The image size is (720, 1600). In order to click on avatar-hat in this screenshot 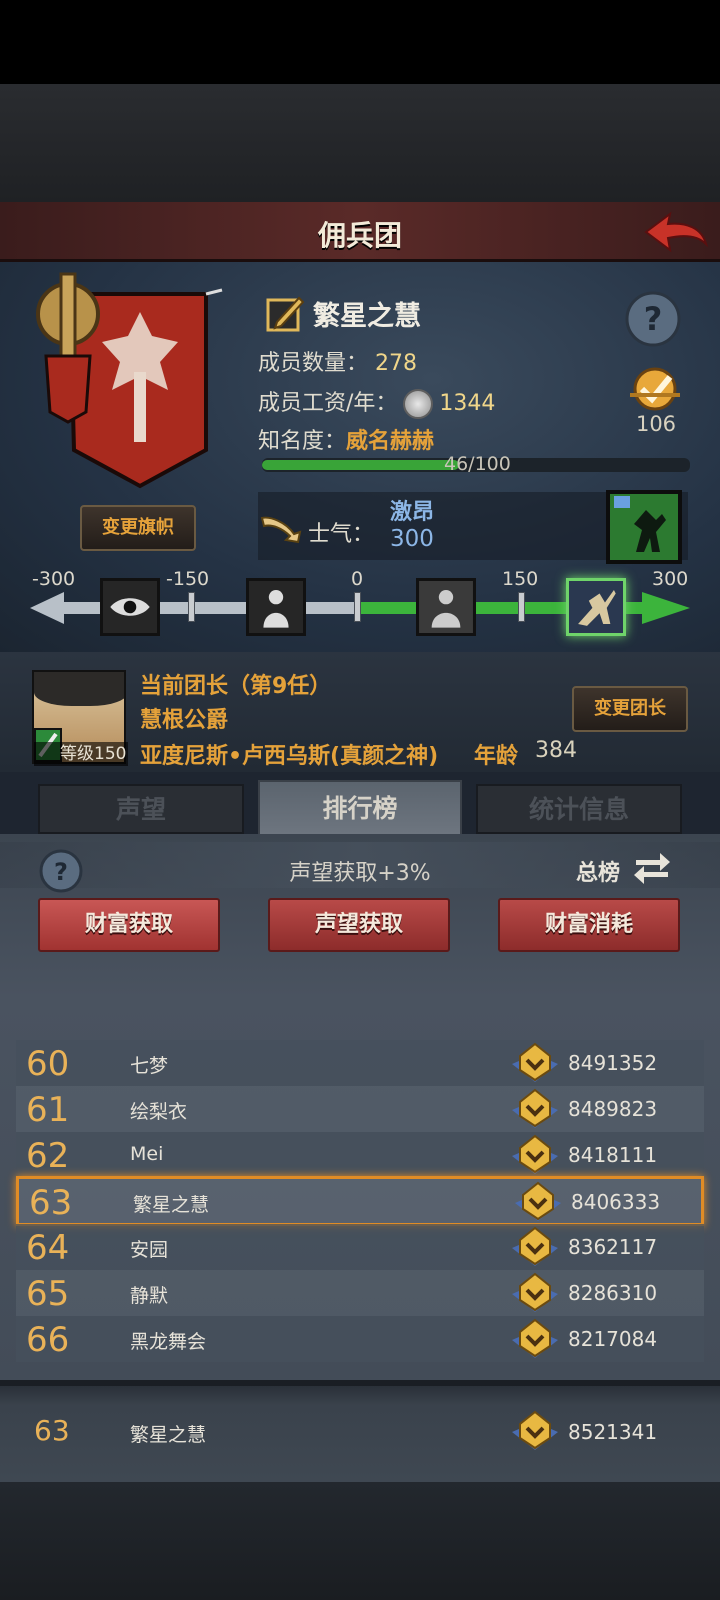, I will do `click(79, 689)`.